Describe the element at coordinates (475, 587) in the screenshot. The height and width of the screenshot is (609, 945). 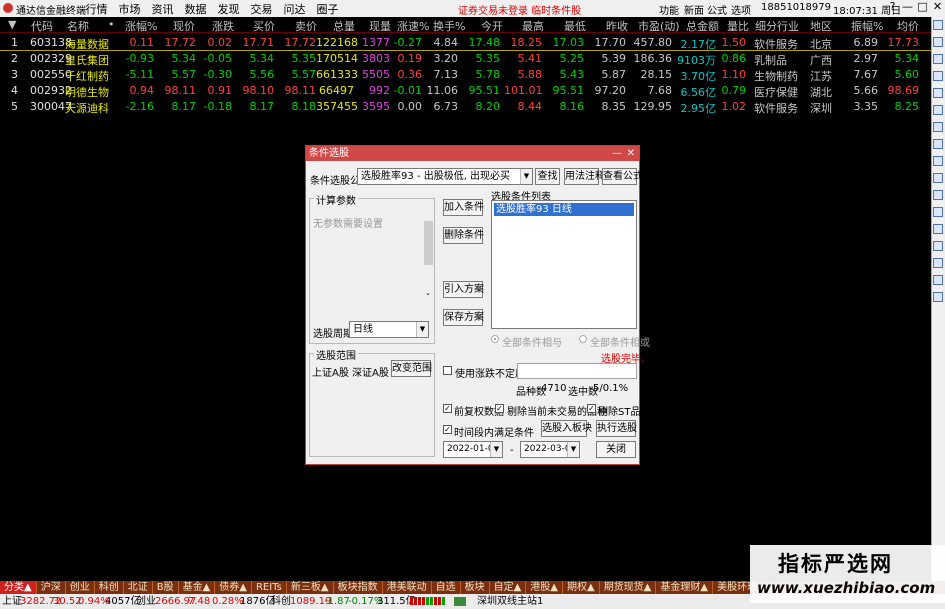
I see `tab-block: 板块` at that location.